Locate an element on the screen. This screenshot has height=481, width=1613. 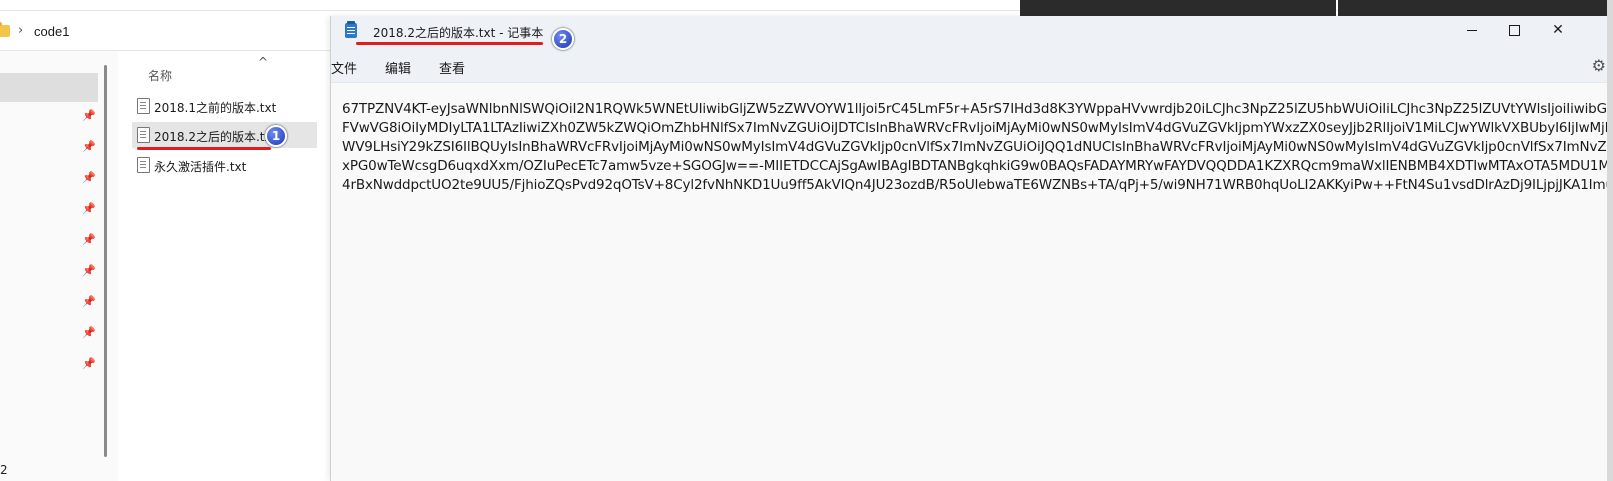
window-title: 2018.2之后的版本.txt - 记事本 is located at coordinates (458, 33).